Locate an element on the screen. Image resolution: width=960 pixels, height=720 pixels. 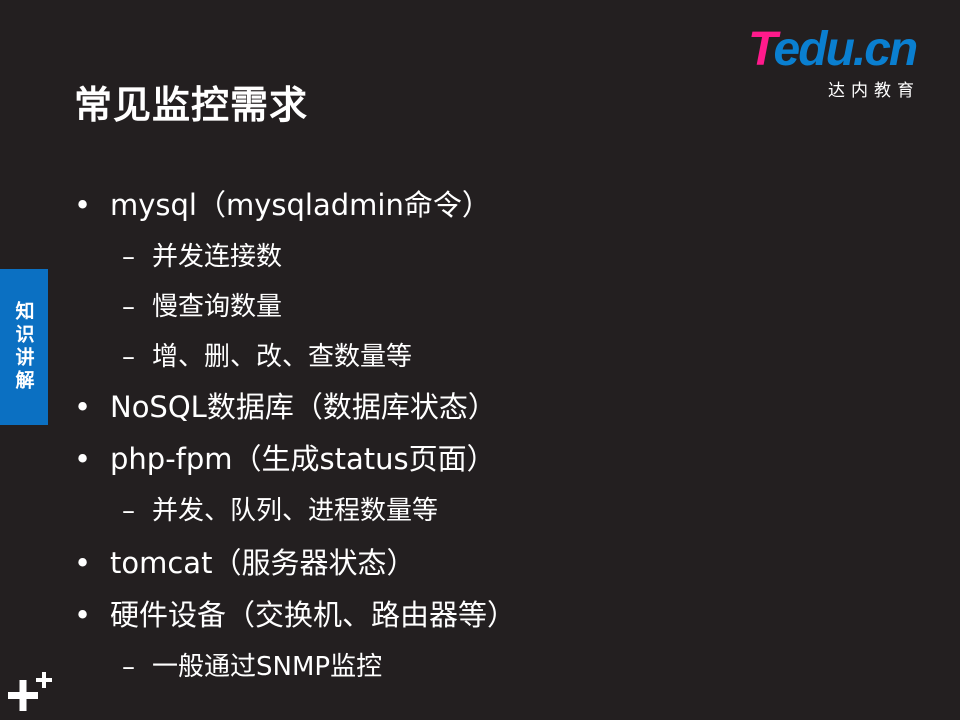
item-text: mysql（mysqladmin命令） is located at coordinates (300, 205).